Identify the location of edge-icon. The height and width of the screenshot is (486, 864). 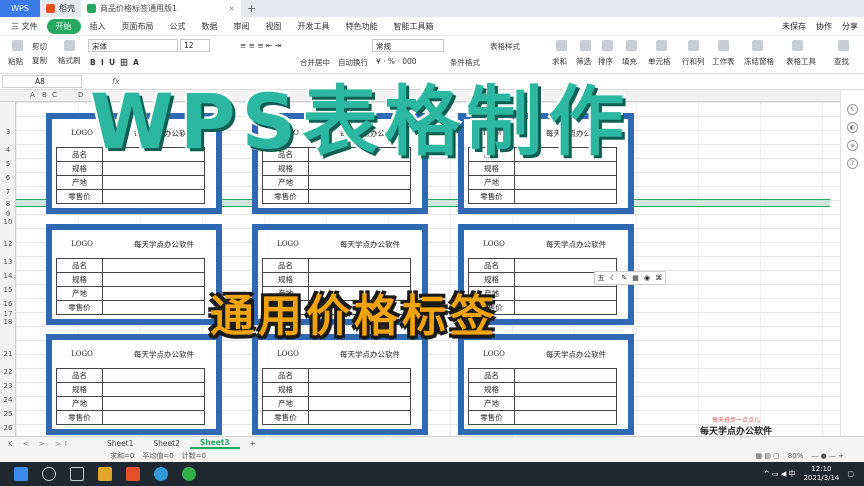
(161, 474).